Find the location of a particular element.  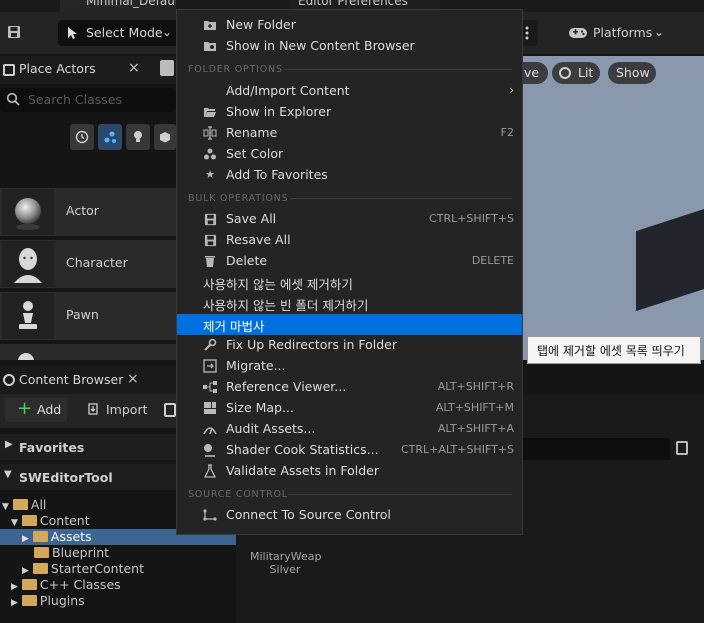

lit-sphere-icon is located at coordinates (565, 73).